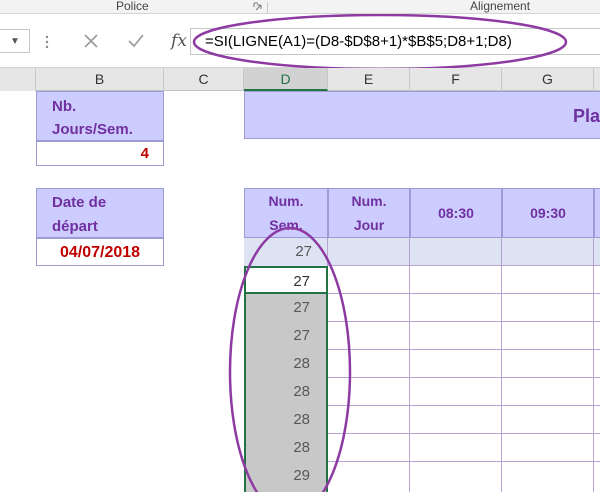 This screenshot has width=600, height=492. I want to click on enter-button, so click(136, 41).